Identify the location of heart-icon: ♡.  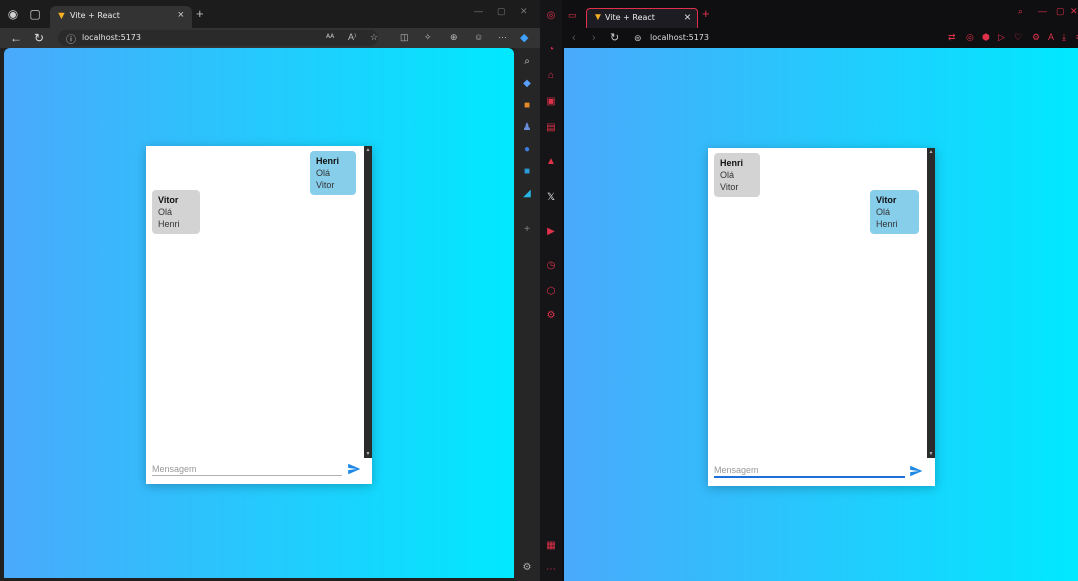
(1018, 37).